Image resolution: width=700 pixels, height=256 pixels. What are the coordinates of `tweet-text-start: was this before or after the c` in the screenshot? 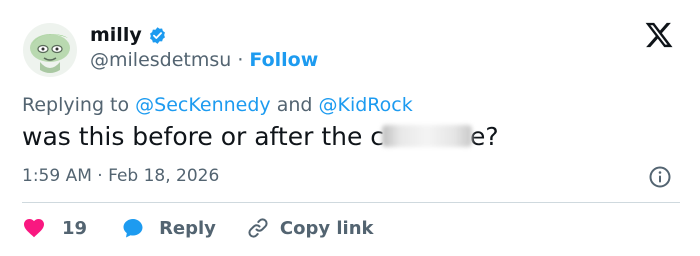 It's located at (203, 136).